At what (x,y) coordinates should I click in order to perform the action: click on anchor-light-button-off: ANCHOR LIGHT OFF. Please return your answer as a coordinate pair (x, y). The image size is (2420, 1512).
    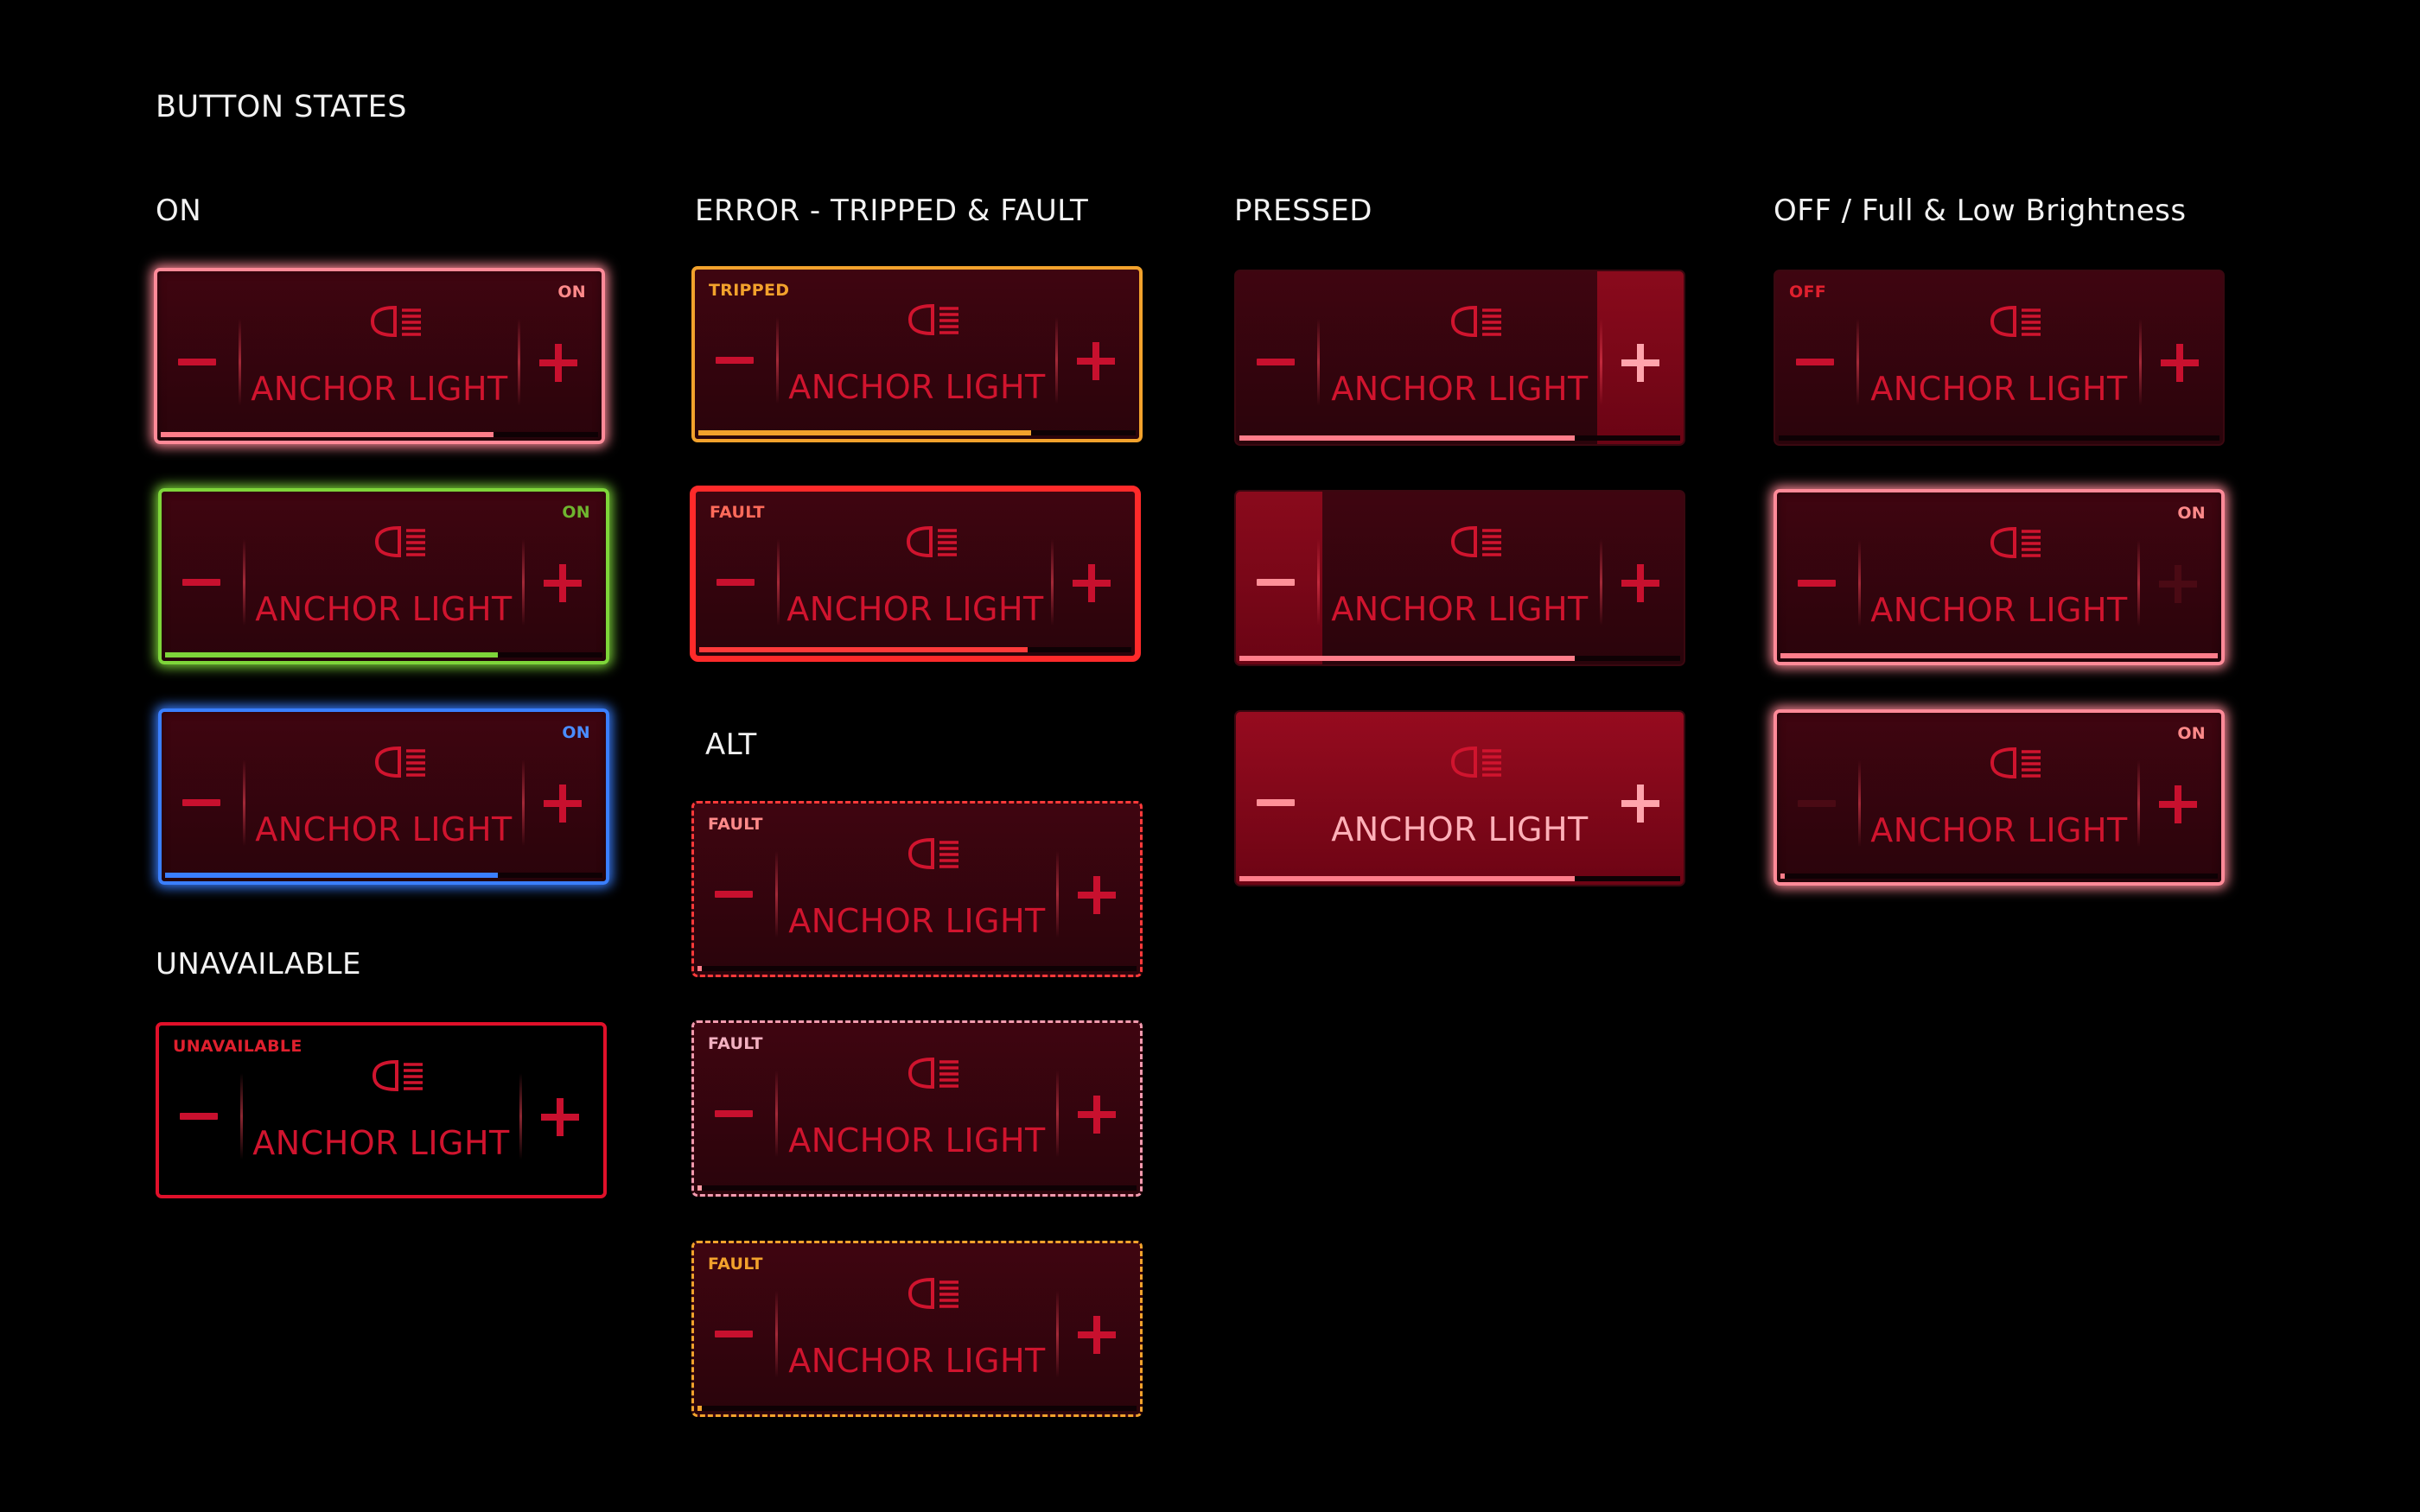
    Looking at the image, I should click on (1999, 358).